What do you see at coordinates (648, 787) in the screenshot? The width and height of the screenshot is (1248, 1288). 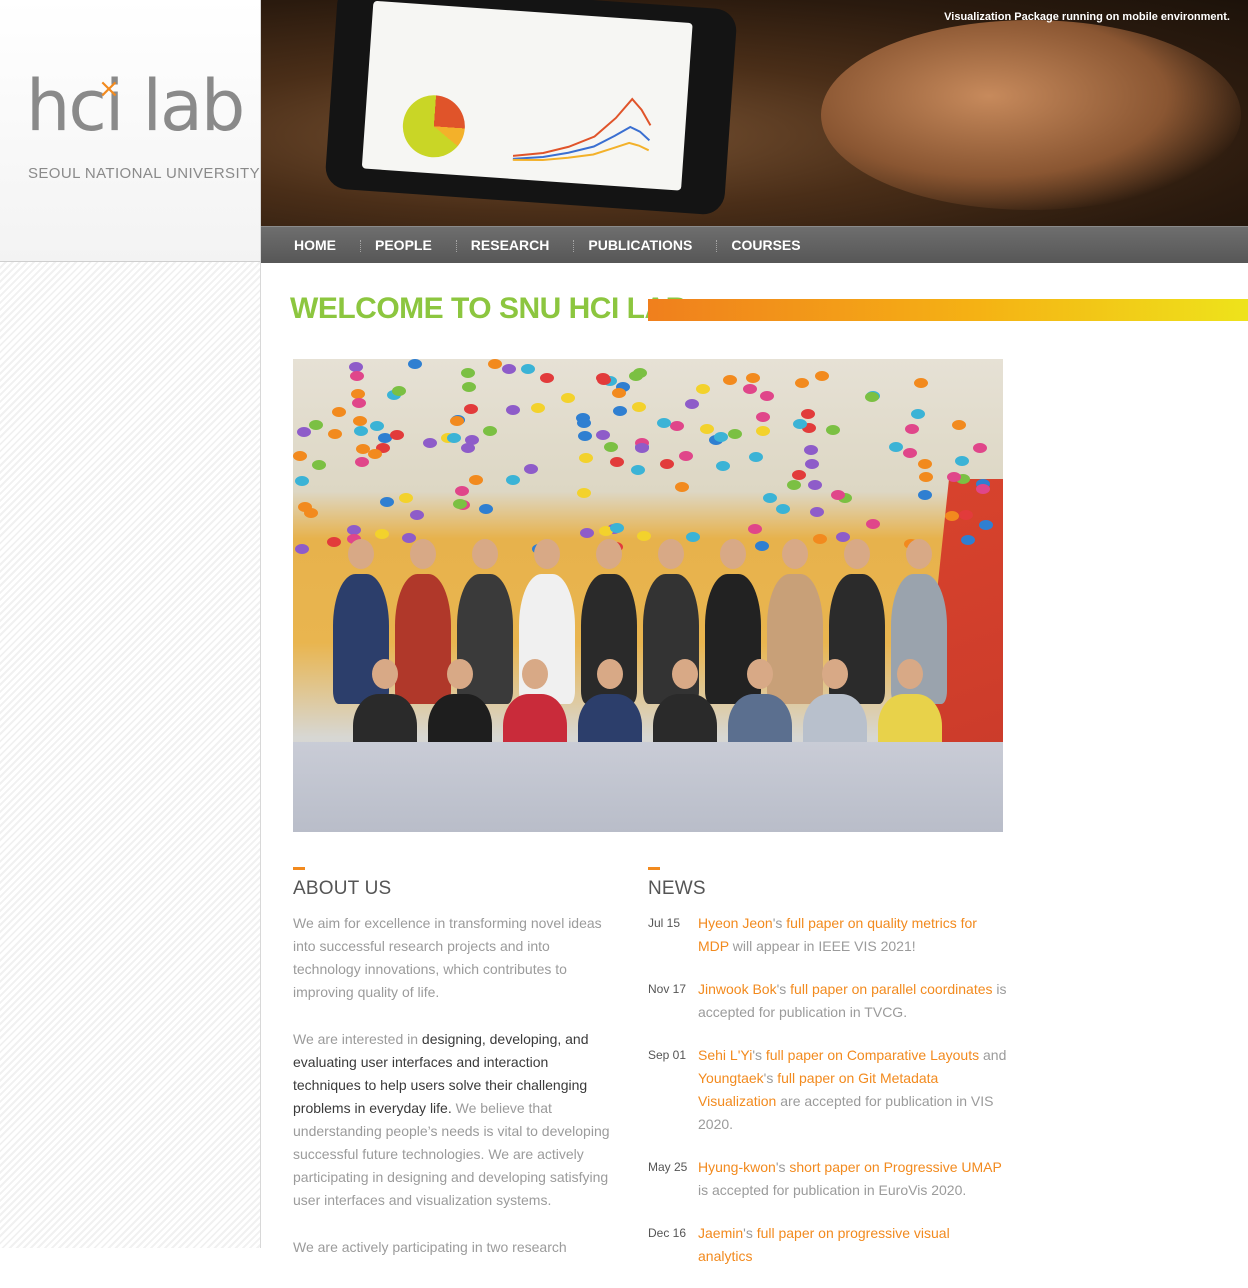 I see `photo-floor-mat` at bounding box center [648, 787].